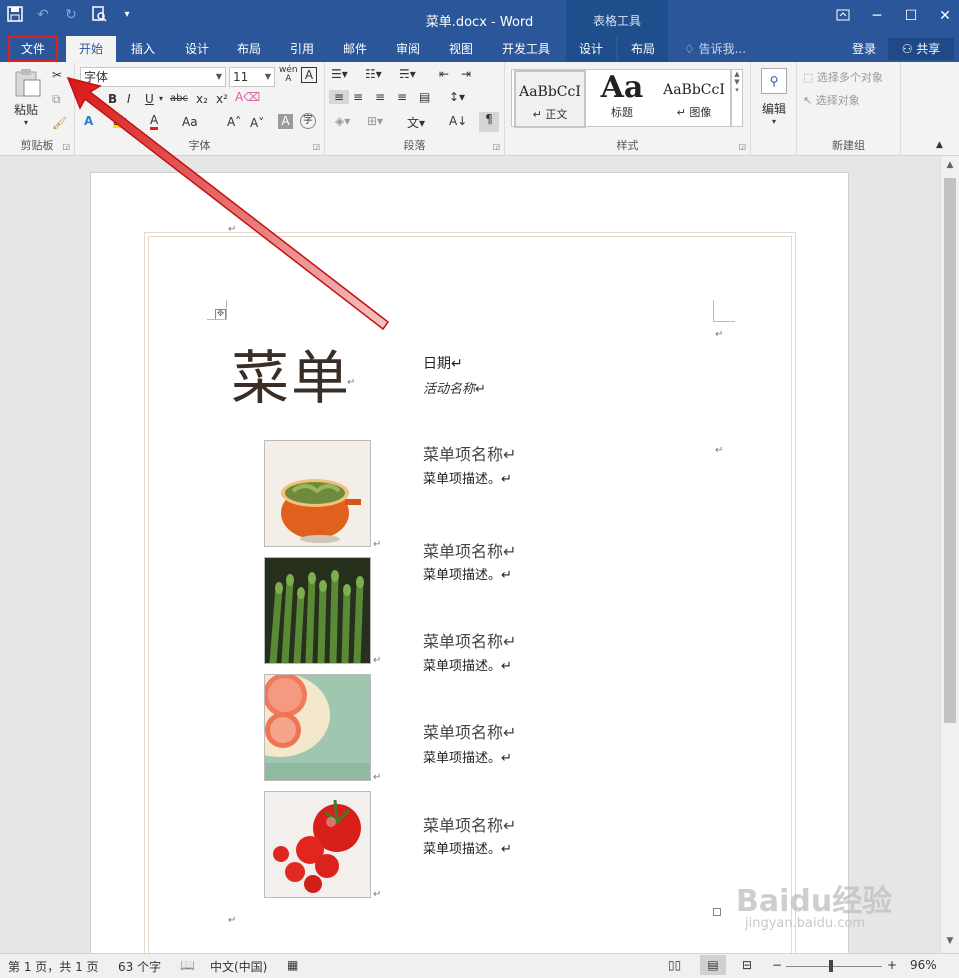 This screenshot has height=978, width=959. What do you see at coordinates (489, 122) in the screenshot?
I see `show-marks-icon: ¶` at bounding box center [489, 122].